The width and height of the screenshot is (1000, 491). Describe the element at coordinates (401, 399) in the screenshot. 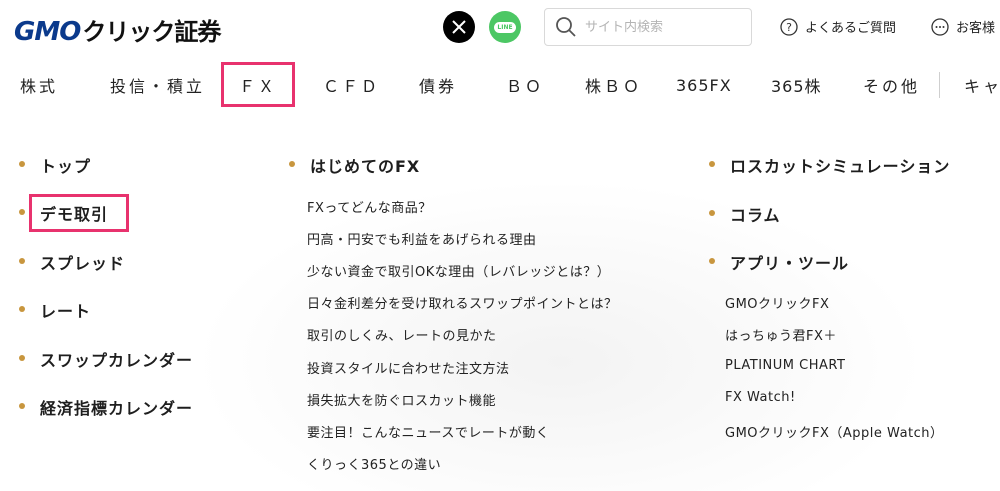

I see `menu-sublink: 損失拡大を防ぐロスカット機能` at that location.